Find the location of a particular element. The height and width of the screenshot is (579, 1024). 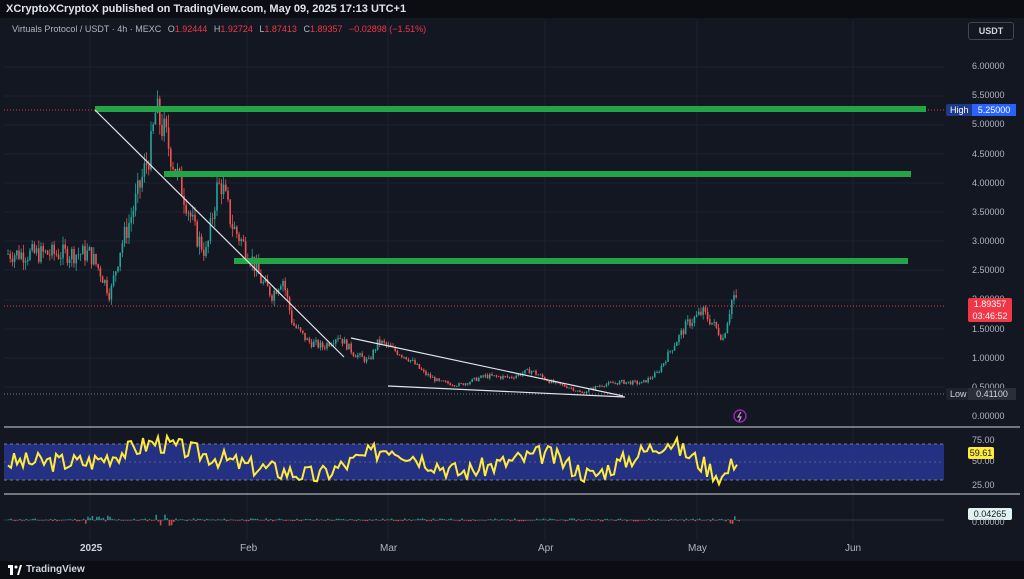

price-tick: 0.00000 is located at coordinates (988, 416).